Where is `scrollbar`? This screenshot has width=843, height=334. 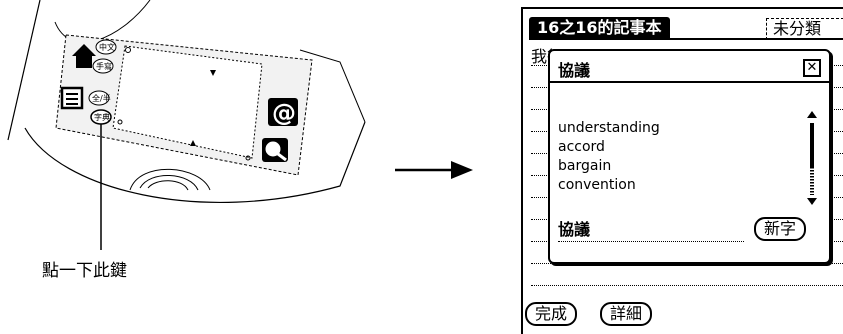 scrollbar is located at coordinates (812, 158).